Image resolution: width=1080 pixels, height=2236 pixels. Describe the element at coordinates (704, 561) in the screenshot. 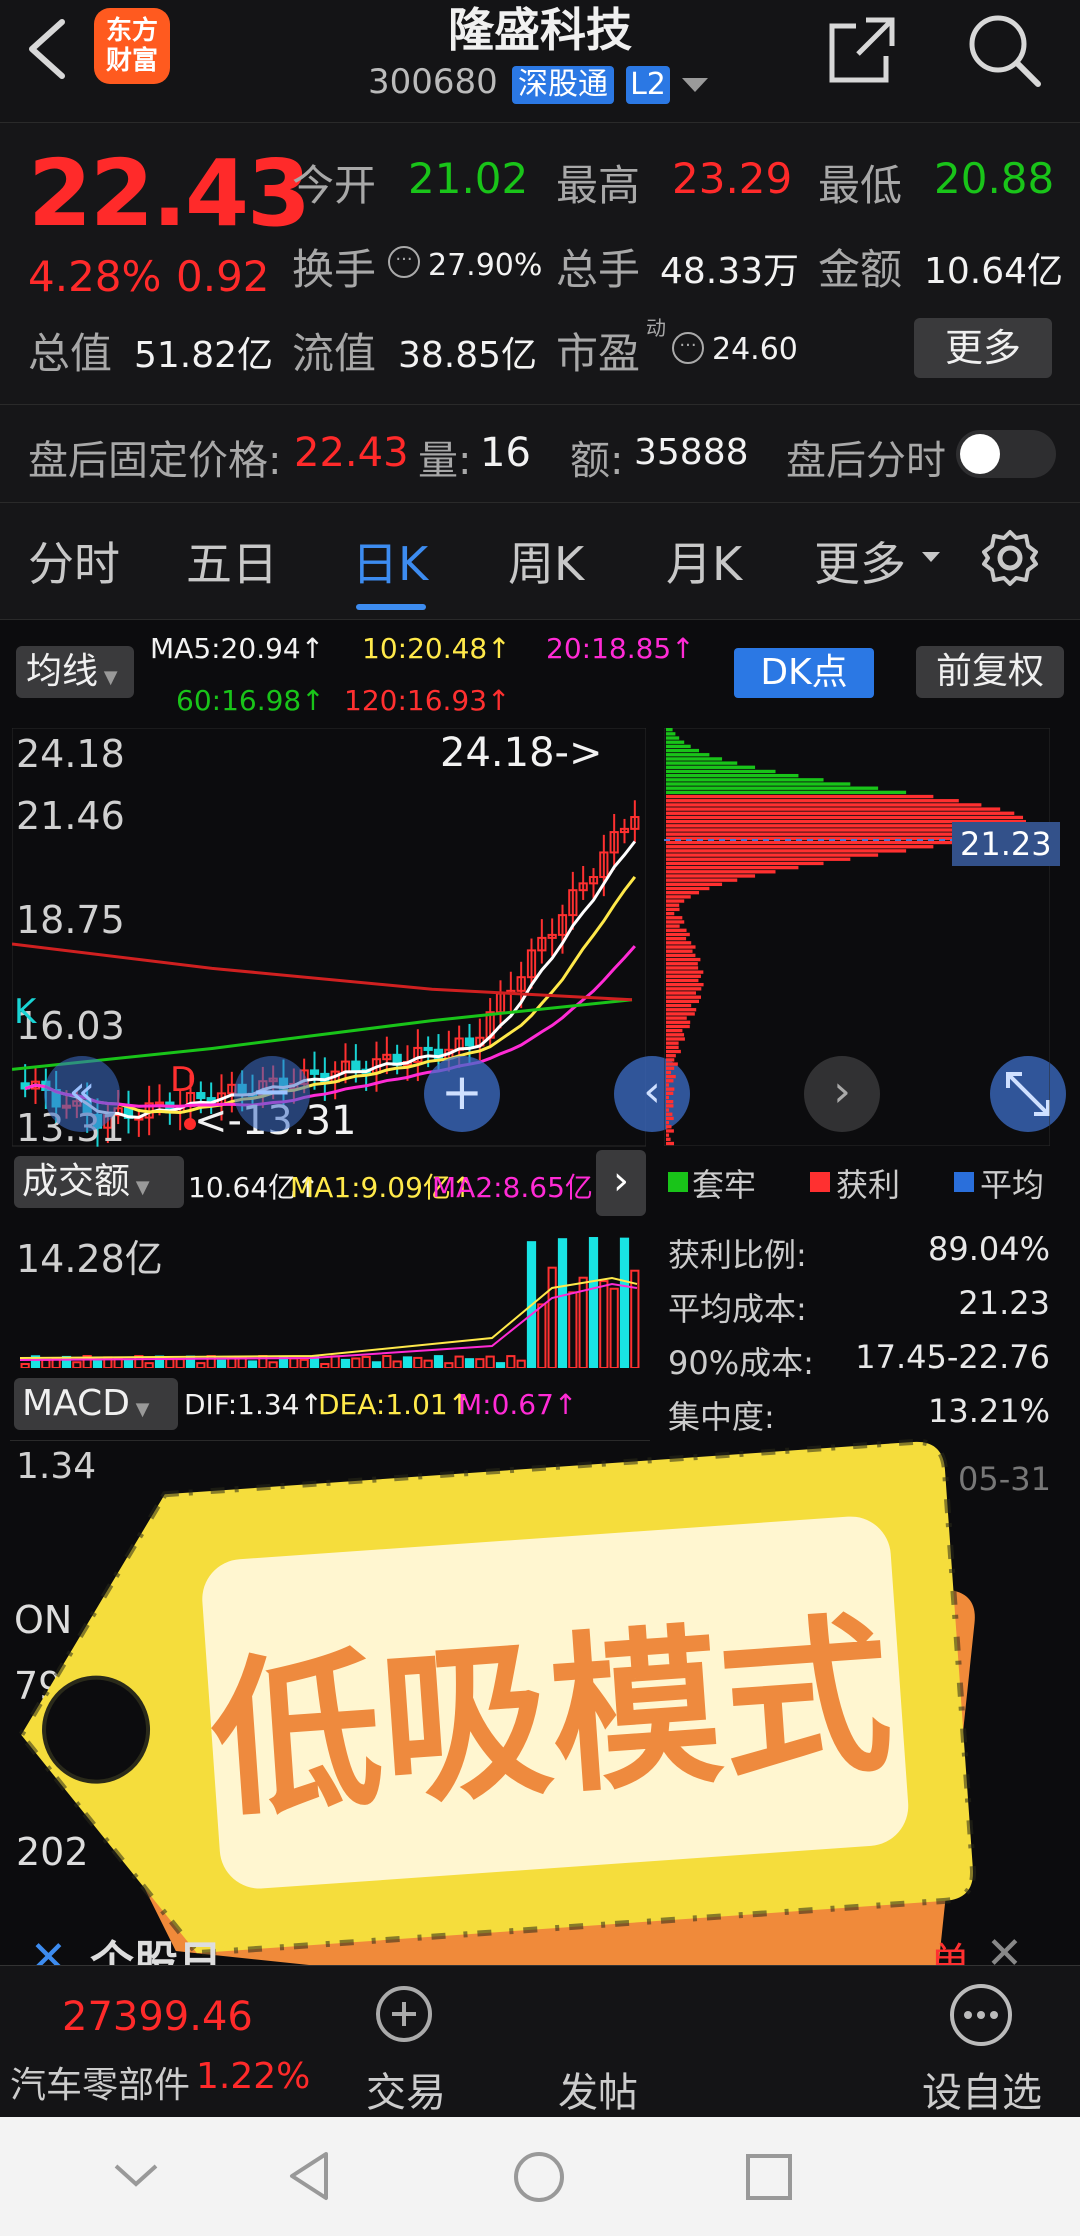

I see `tab-monthly-k: 月K` at that location.